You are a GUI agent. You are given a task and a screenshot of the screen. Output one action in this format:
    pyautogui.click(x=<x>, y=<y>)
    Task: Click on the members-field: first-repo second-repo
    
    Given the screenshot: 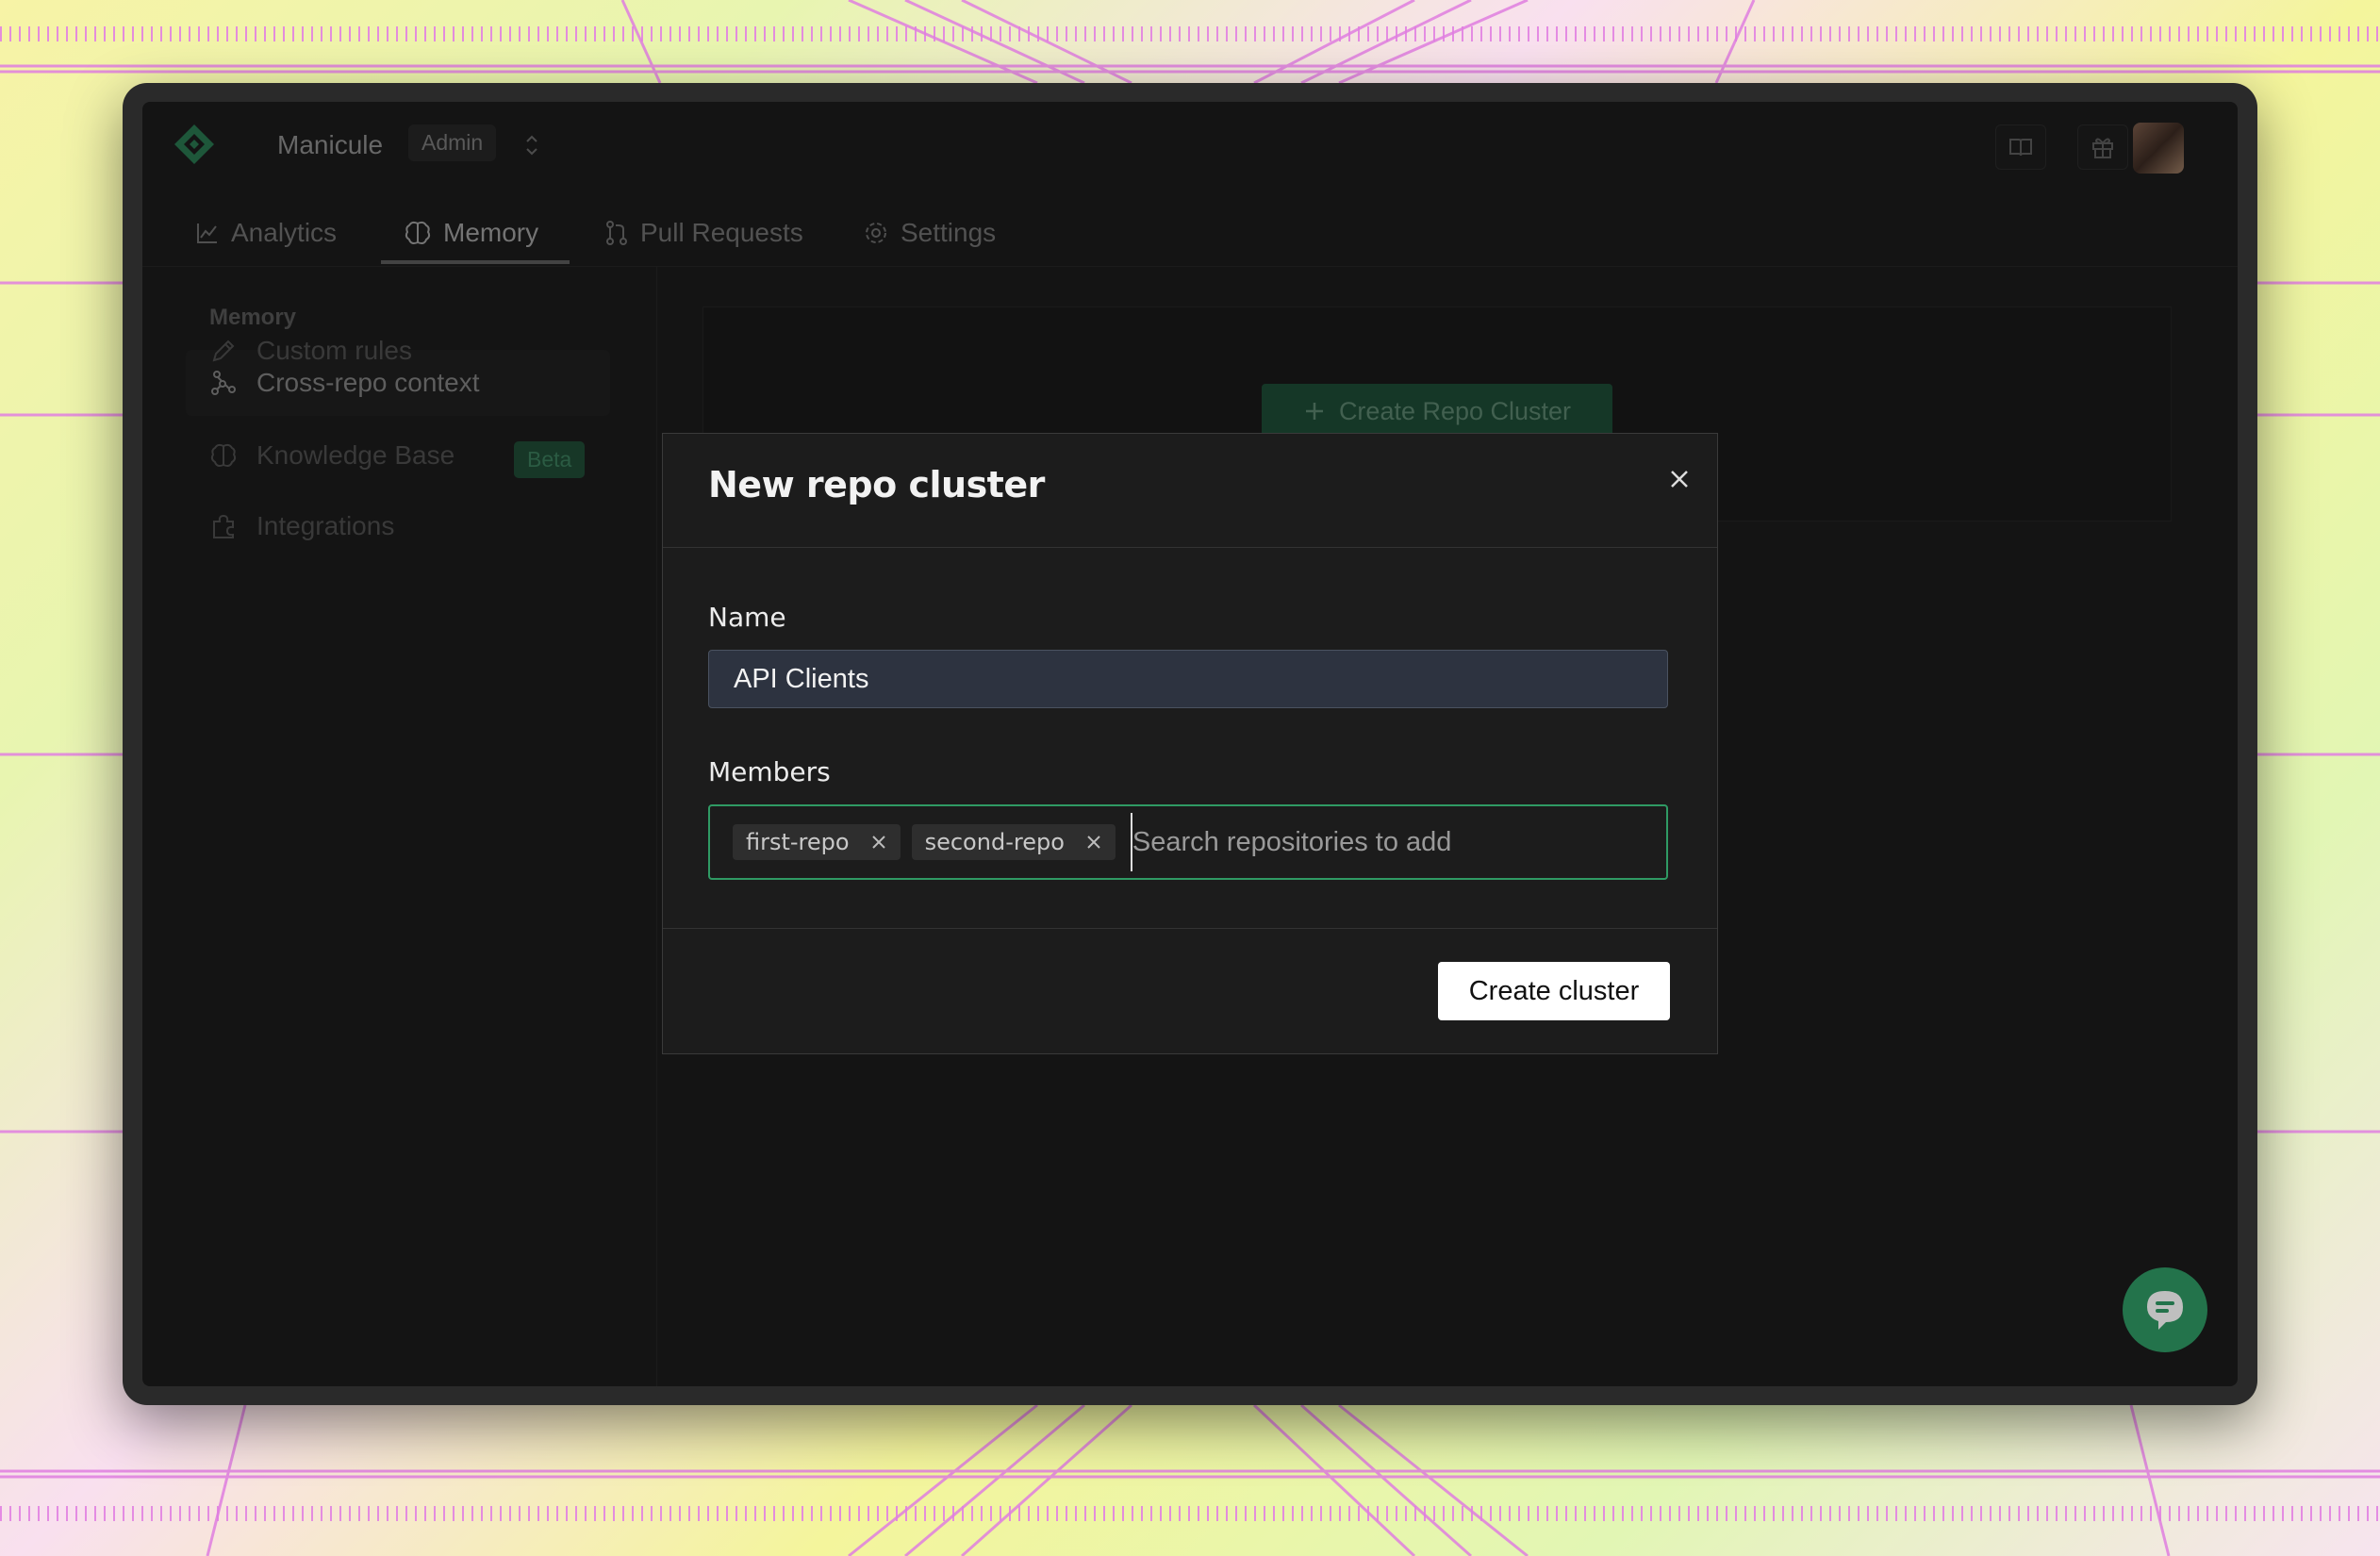 What is the action you would take?
    pyautogui.click(x=1188, y=842)
    